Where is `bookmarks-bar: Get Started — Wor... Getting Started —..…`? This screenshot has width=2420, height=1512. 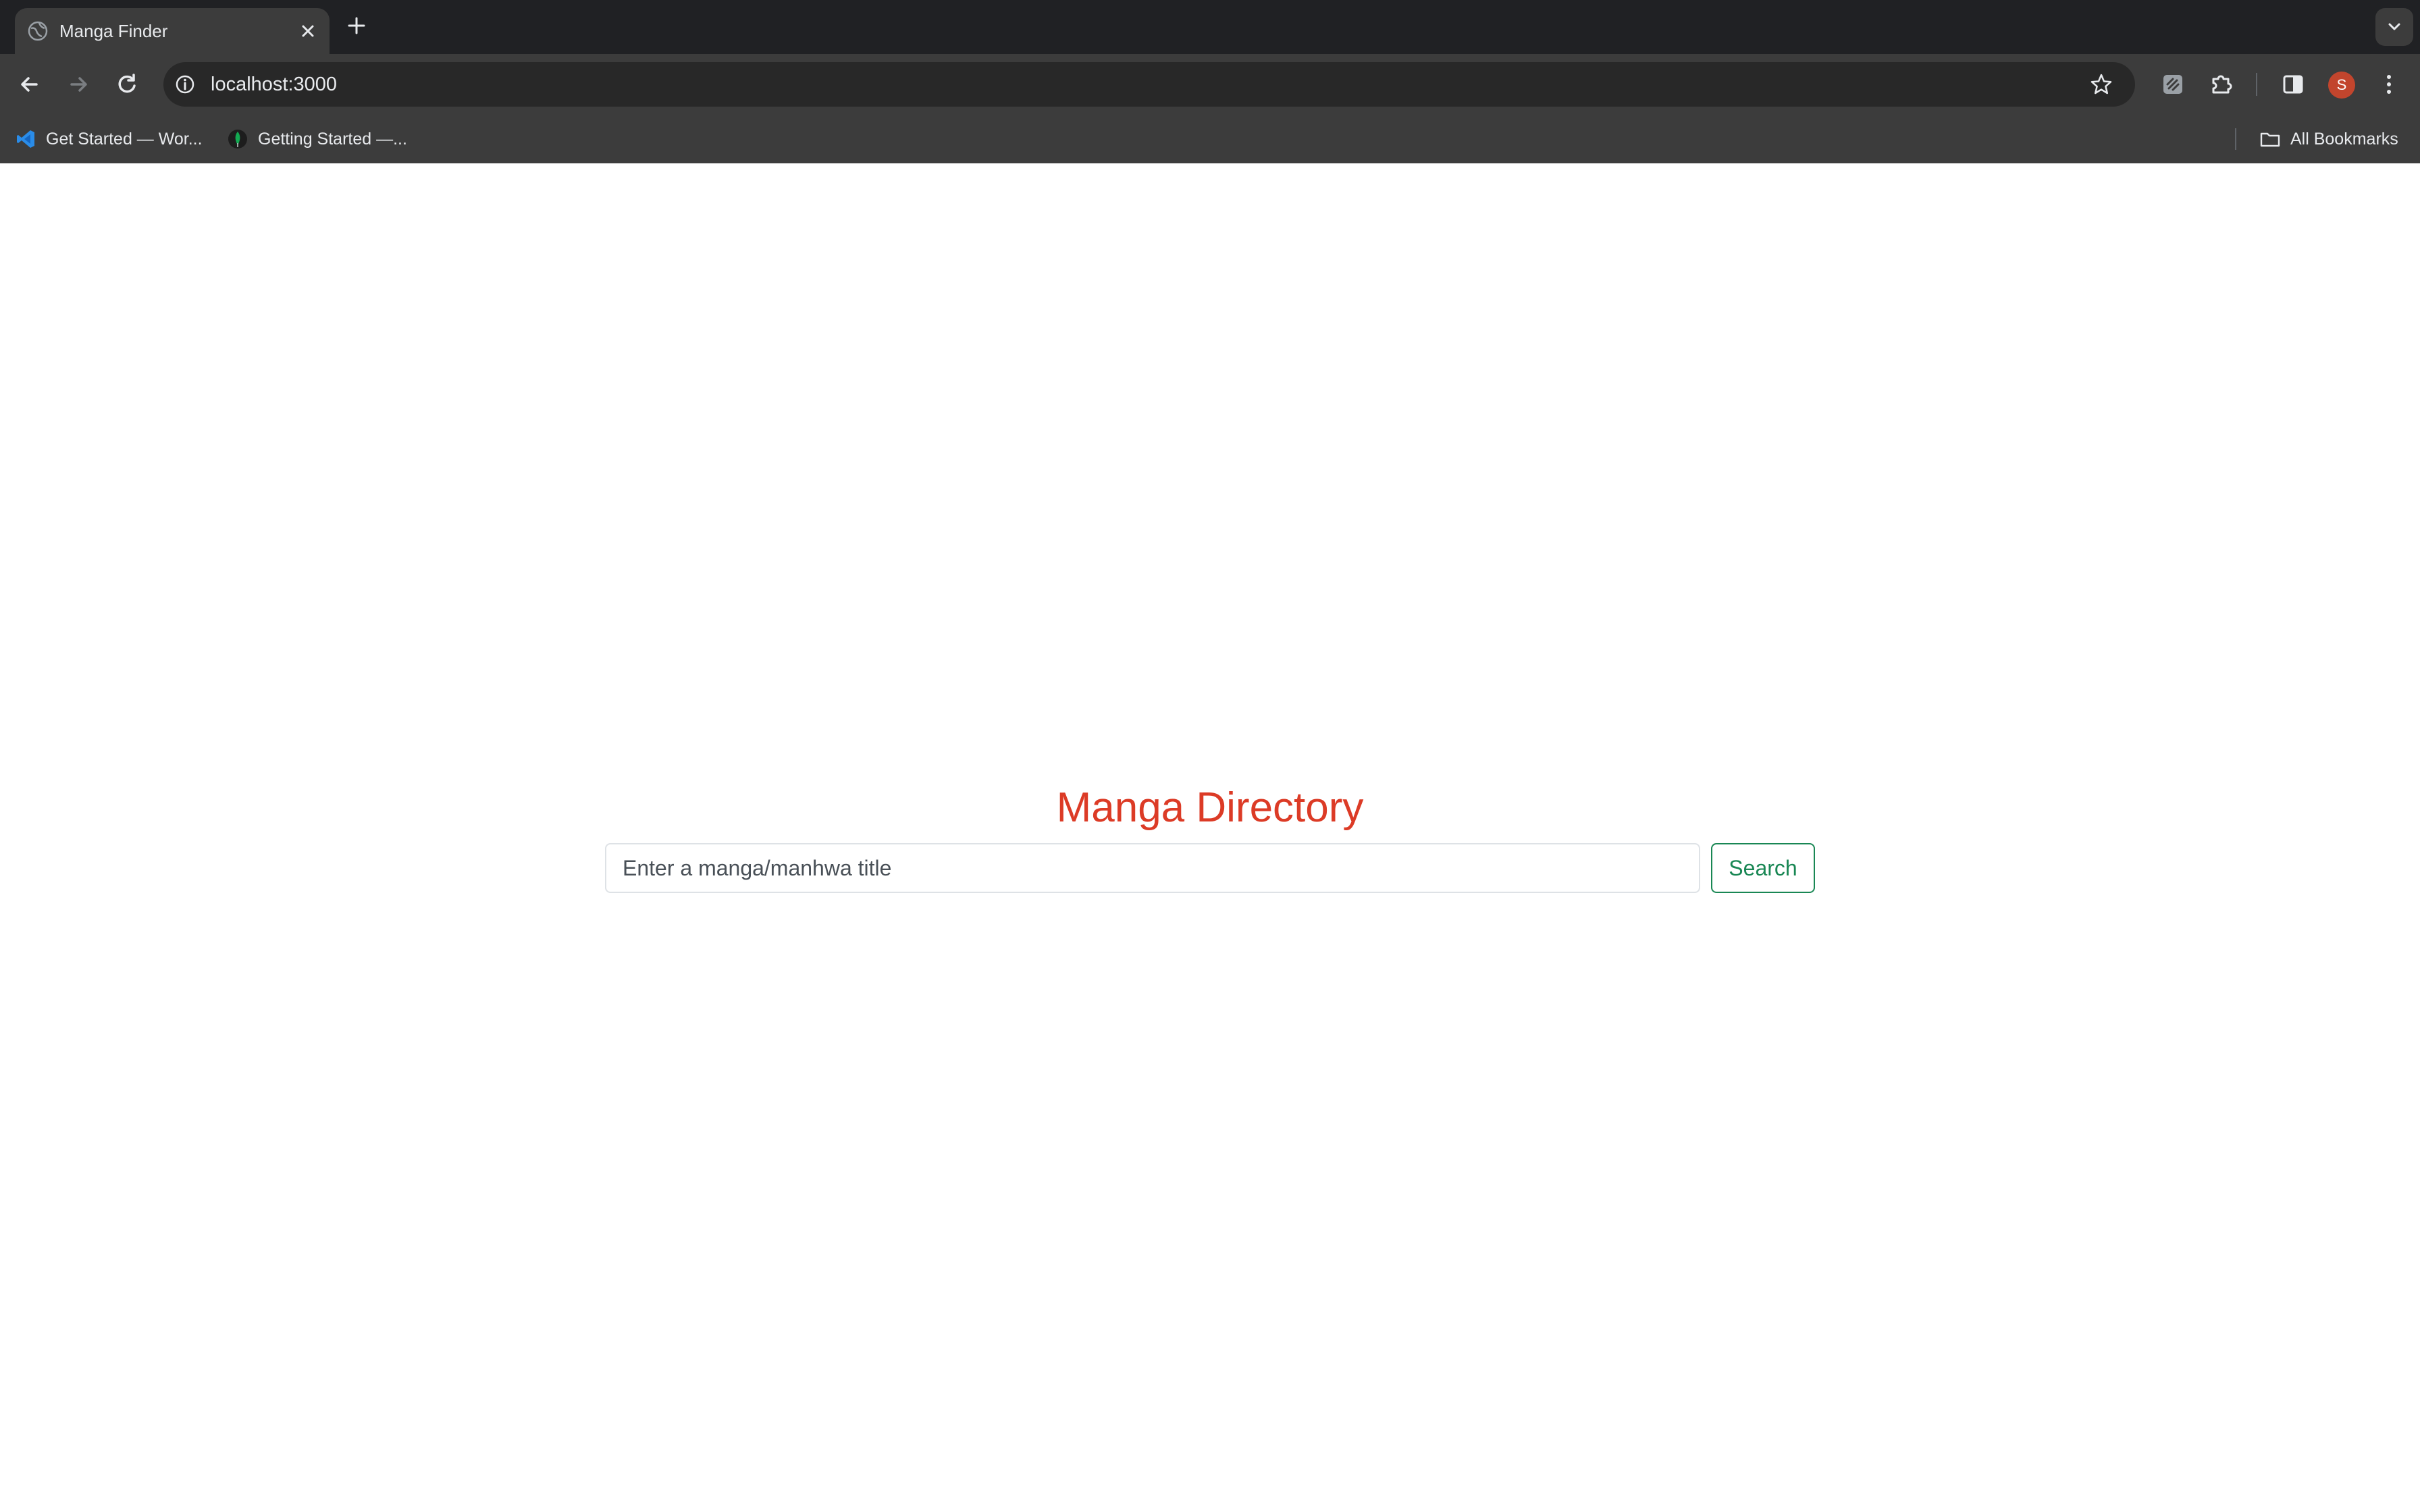 bookmarks-bar: Get Started — Wor... Getting Started —..… is located at coordinates (1210, 139).